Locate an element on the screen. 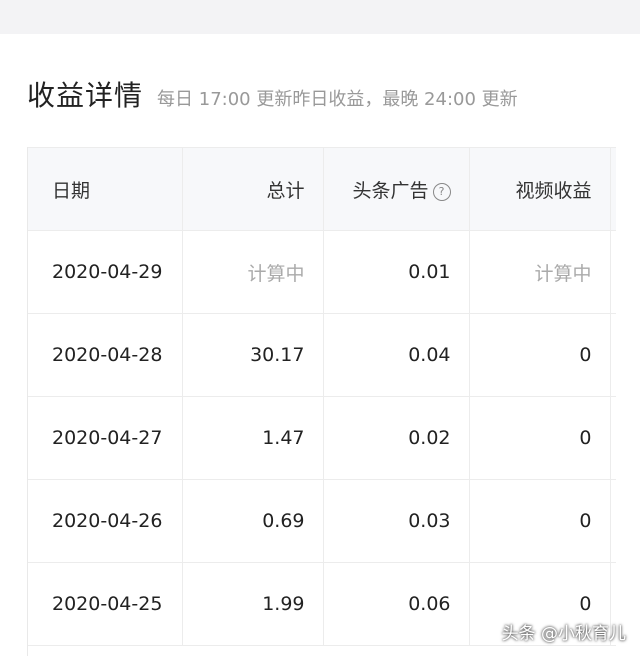 This screenshot has width=640, height=656. table-row: 2020-04-27 1.47 0.02 0 is located at coordinates (322, 438).